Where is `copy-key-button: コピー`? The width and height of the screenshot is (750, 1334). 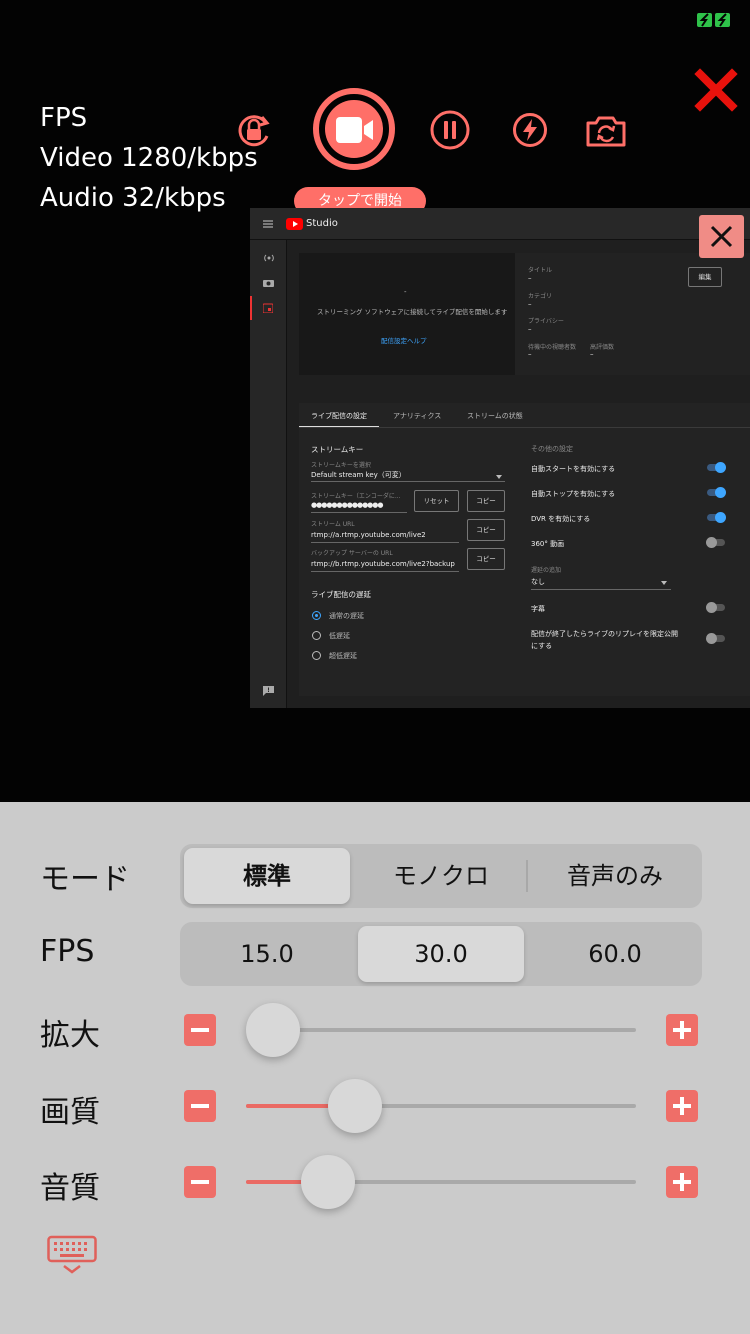 copy-key-button: コピー is located at coordinates (486, 501).